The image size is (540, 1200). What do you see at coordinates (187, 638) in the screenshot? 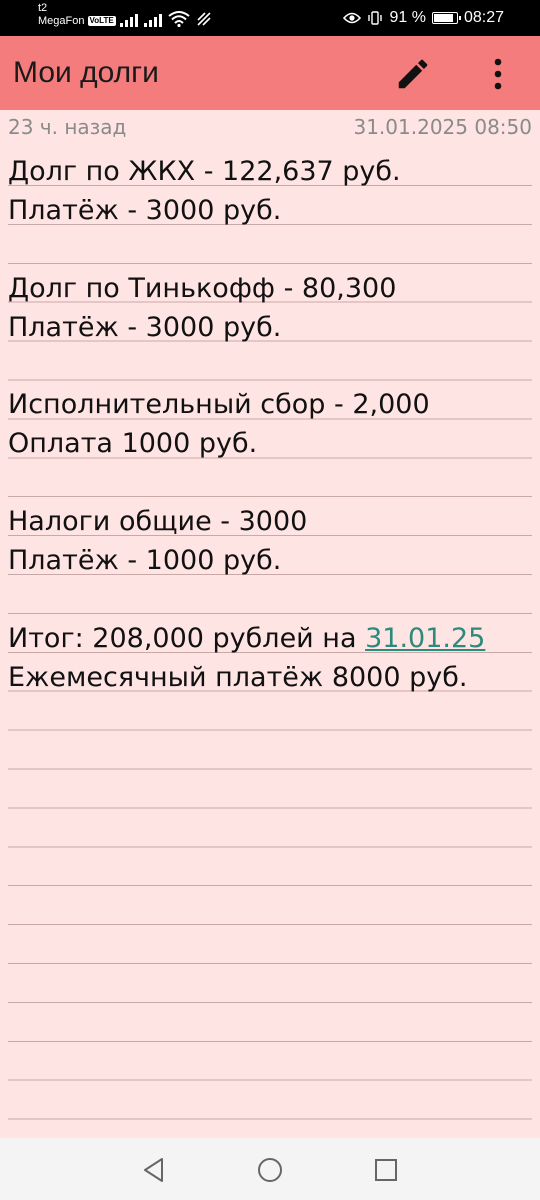
I see `note-total-text: Итог: 208,000 рублей на` at bounding box center [187, 638].